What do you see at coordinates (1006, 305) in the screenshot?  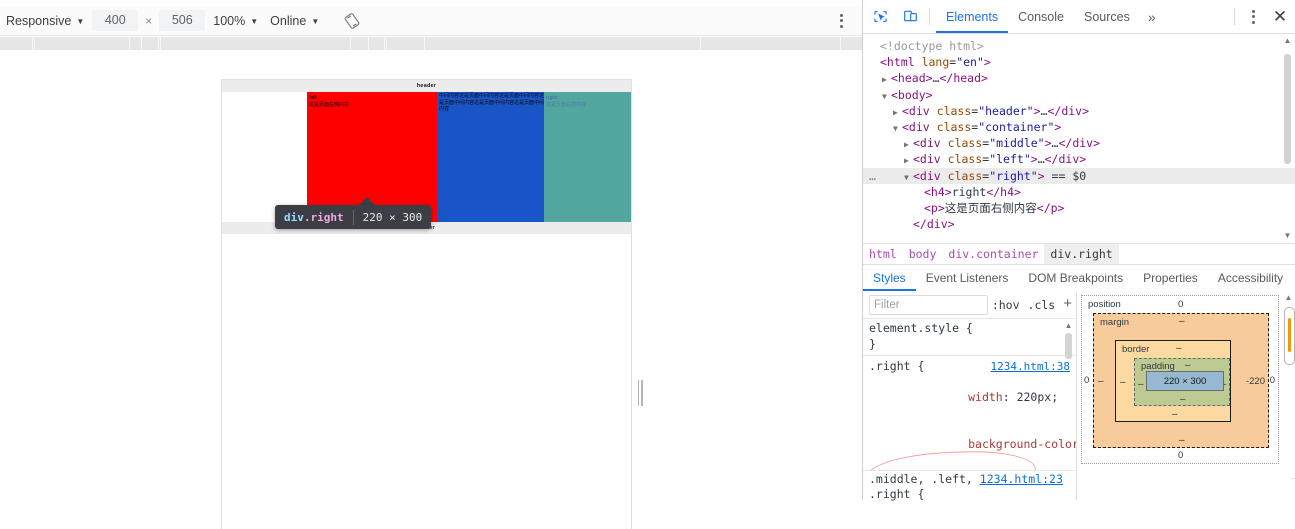 I see `hov-toggle: :hov` at bounding box center [1006, 305].